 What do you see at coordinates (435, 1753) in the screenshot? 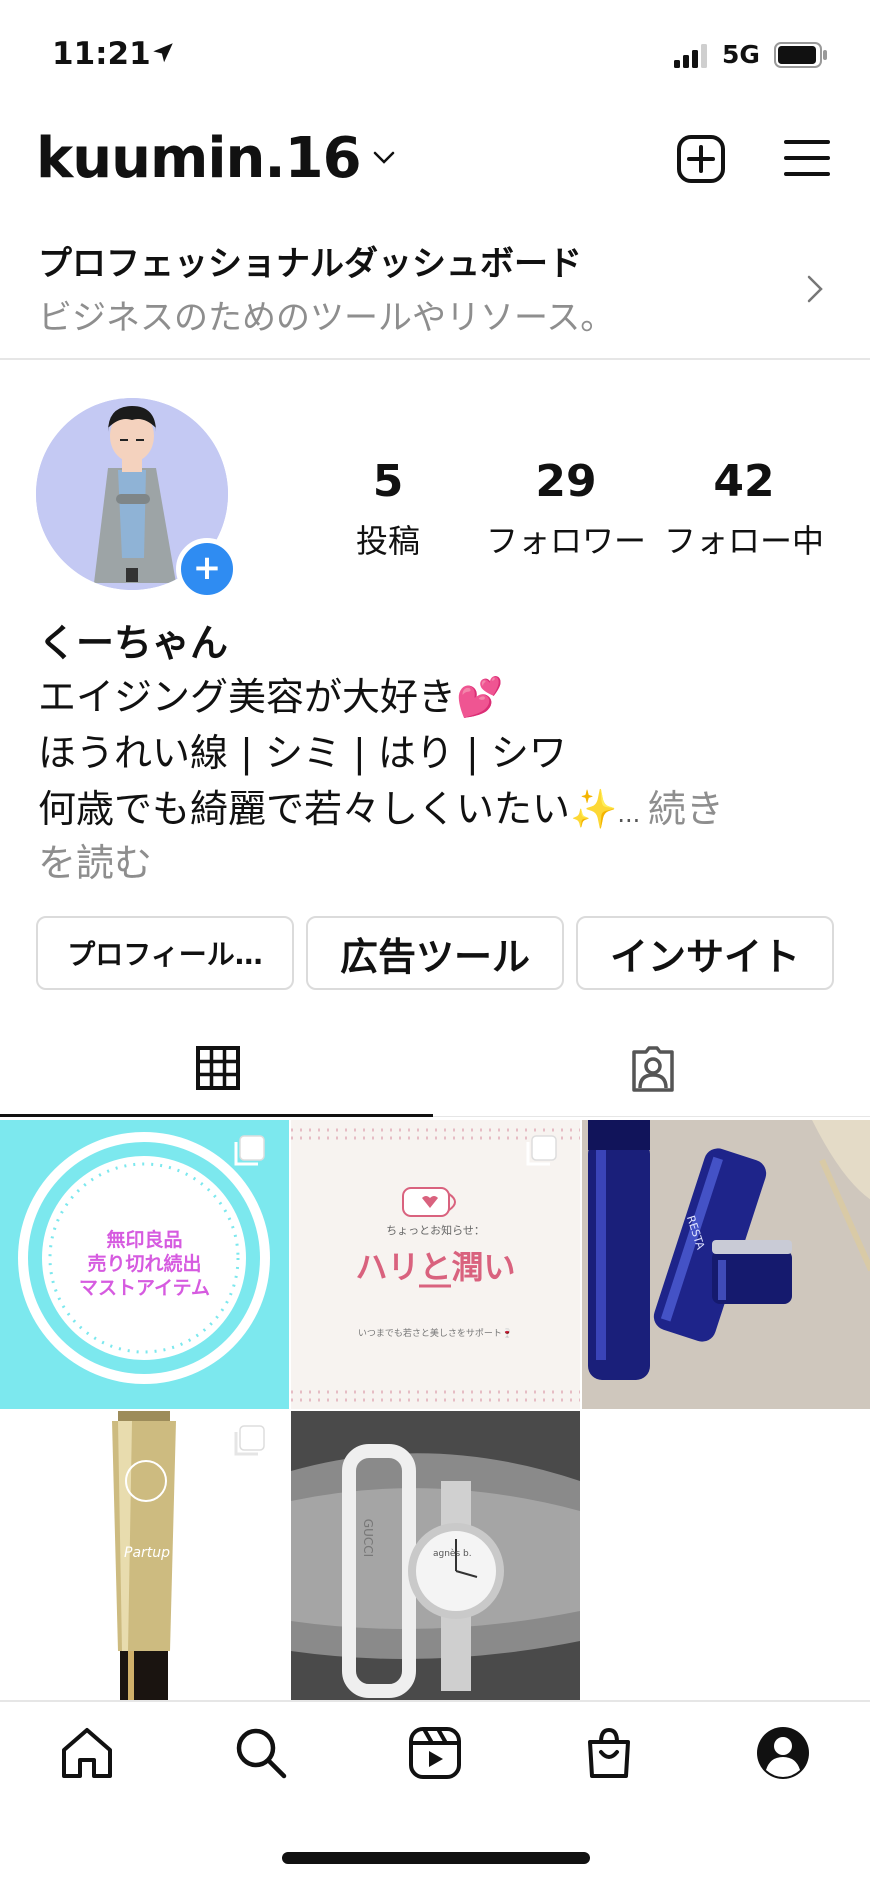
I see `reels-icon` at bounding box center [435, 1753].